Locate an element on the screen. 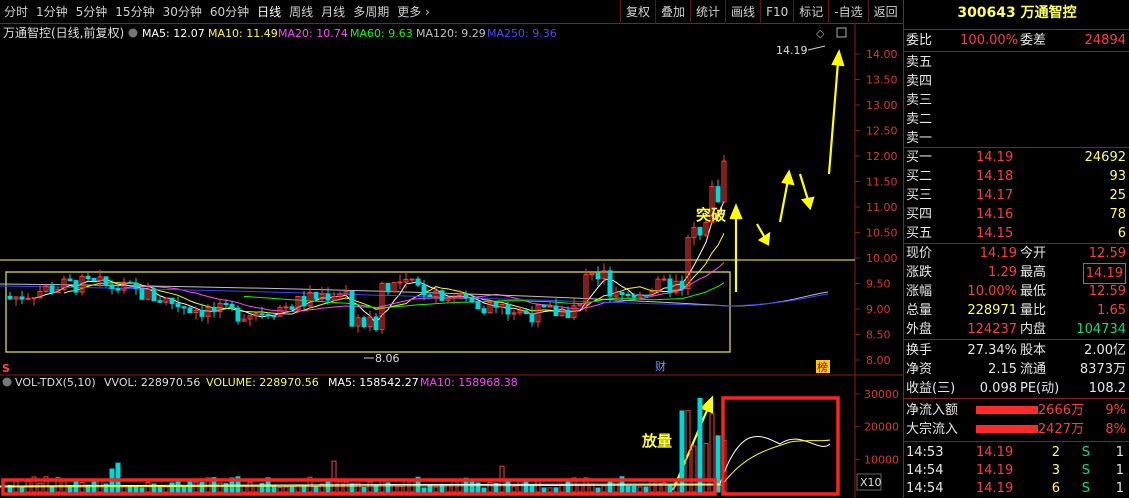 This screenshot has width=1129, height=498. f10-button: F10 is located at coordinates (776, 12).